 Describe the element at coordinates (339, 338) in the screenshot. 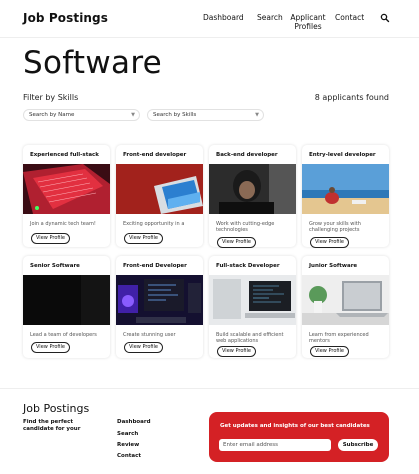

I see `card-description: Learn from experienced mentors` at that location.